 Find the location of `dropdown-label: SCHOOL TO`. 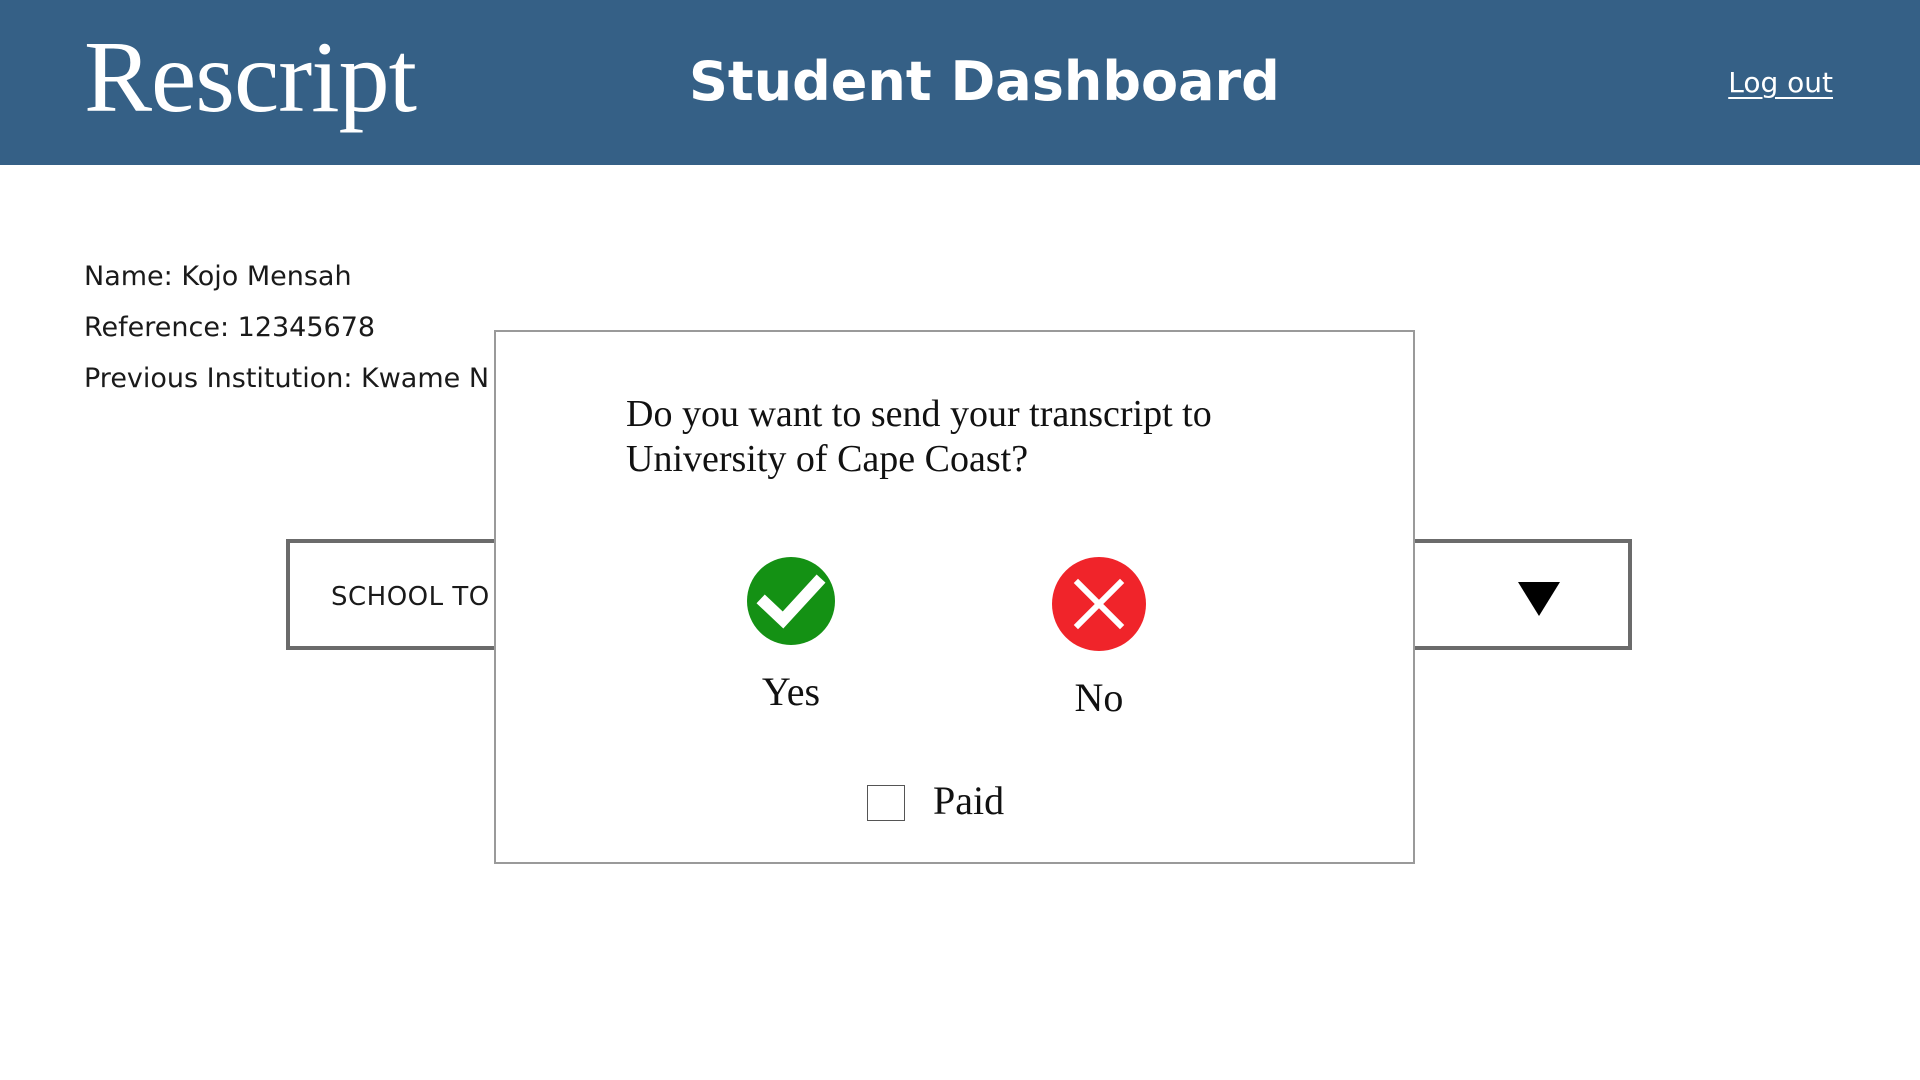

dropdown-label: SCHOOL TO is located at coordinates (410, 597).